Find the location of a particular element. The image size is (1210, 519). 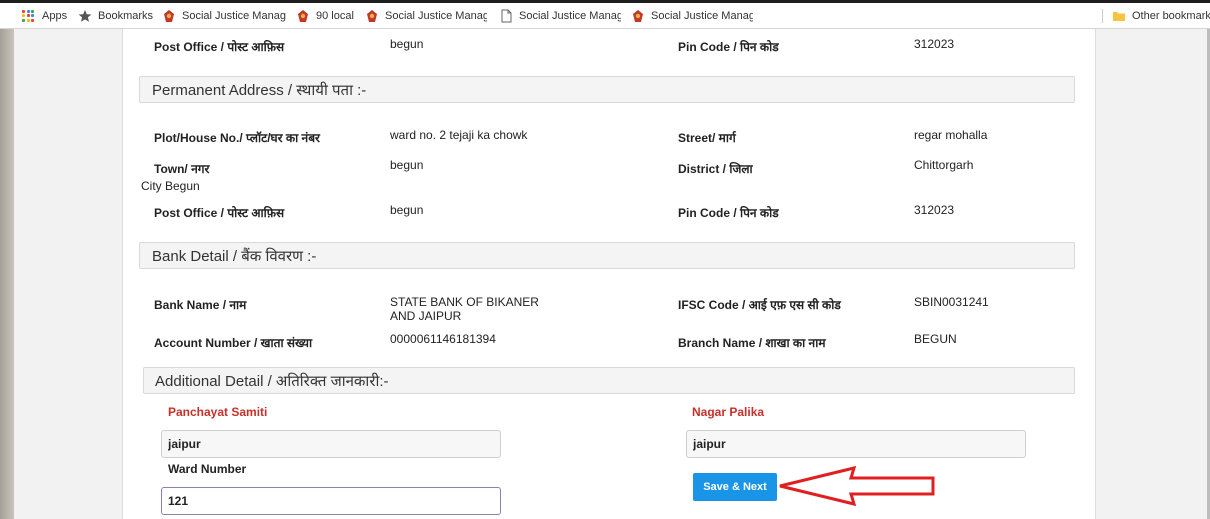

bookmark-other: Other bookmarks is located at coordinates (1161, 15).